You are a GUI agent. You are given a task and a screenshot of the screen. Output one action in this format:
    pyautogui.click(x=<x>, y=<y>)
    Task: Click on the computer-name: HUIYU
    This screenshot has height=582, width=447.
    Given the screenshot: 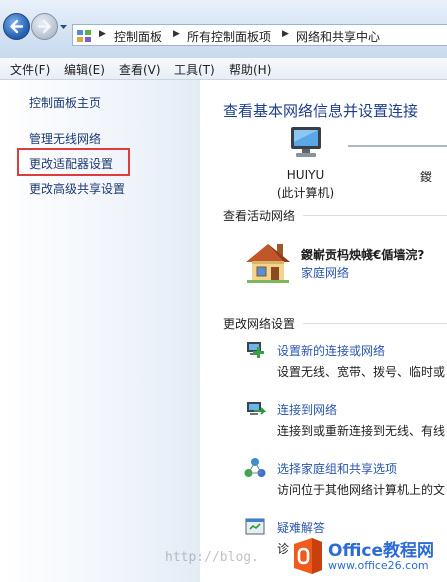 What is the action you would take?
    pyautogui.click(x=305, y=175)
    